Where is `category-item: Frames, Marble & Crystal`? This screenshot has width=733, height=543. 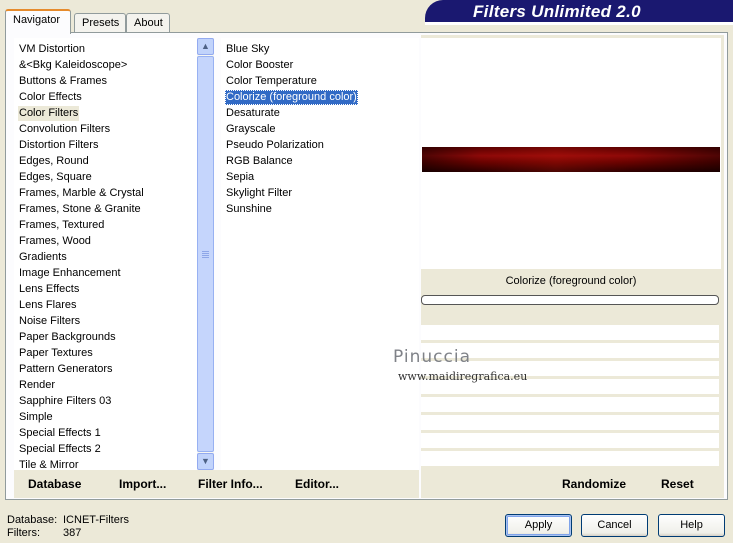 category-item: Frames, Marble & Crystal is located at coordinates (81, 193).